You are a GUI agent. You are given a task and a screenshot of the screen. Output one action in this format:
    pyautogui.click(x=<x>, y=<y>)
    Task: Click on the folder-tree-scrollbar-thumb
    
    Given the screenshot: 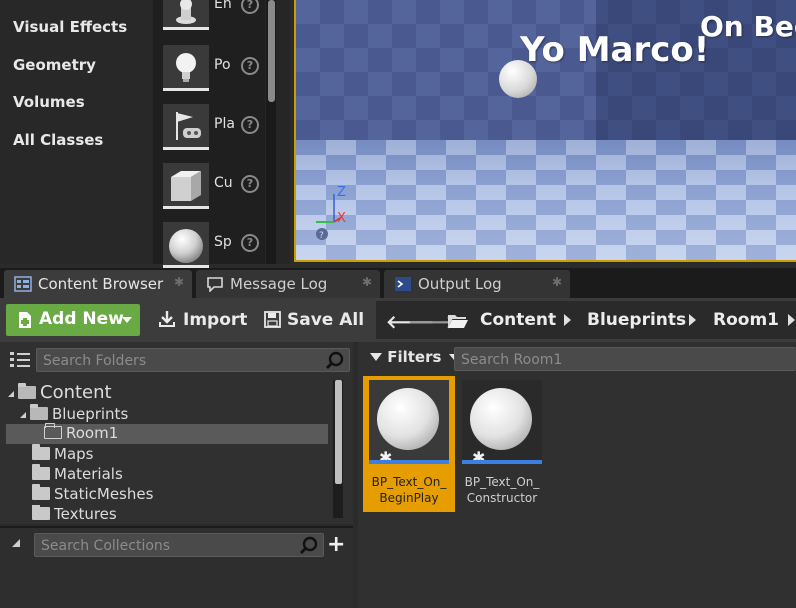 What is the action you would take?
    pyautogui.click(x=338, y=432)
    